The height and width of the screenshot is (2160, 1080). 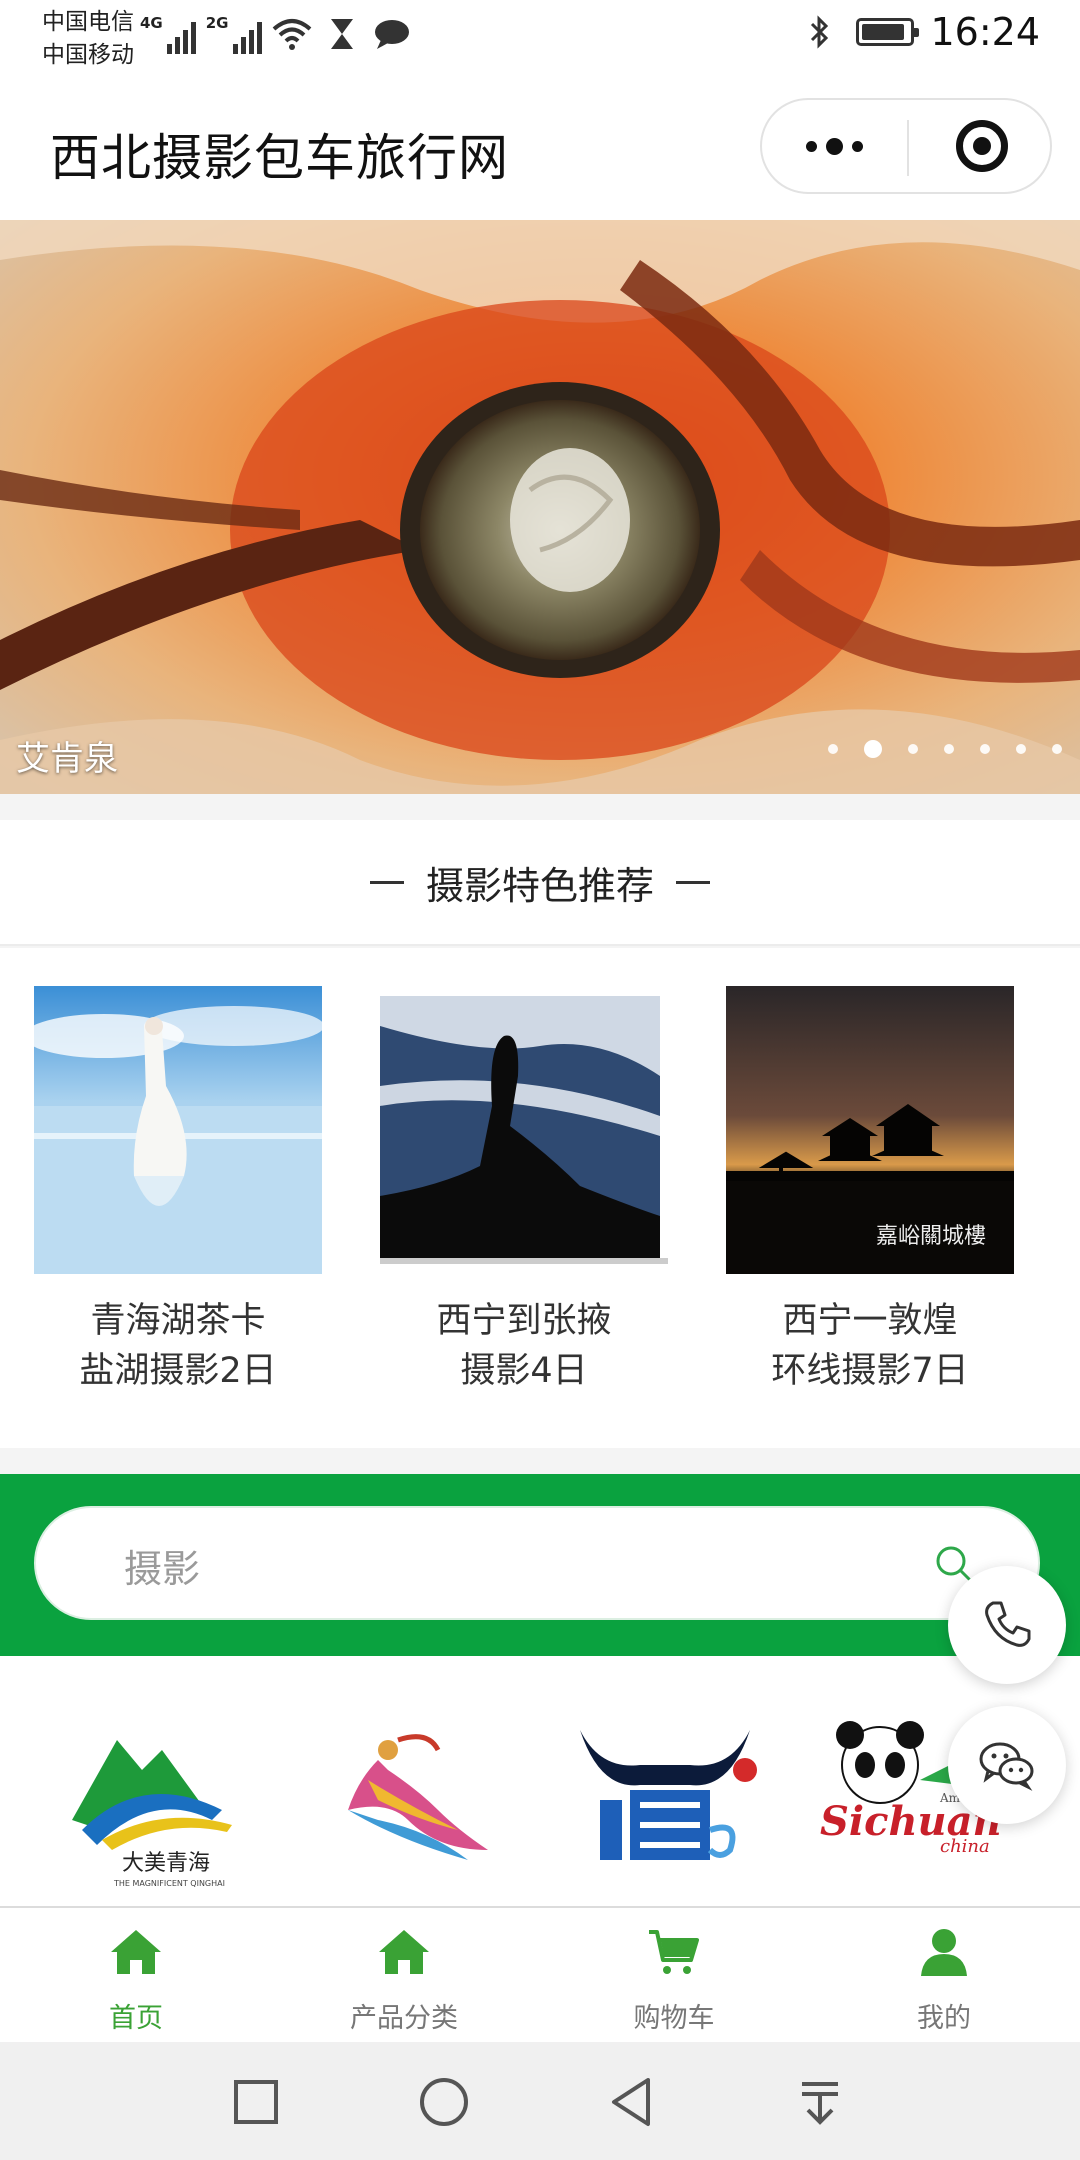 What do you see at coordinates (540, 2101) in the screenshot?
I see `system-navigation-bar` at bounding box center [540, 2101].